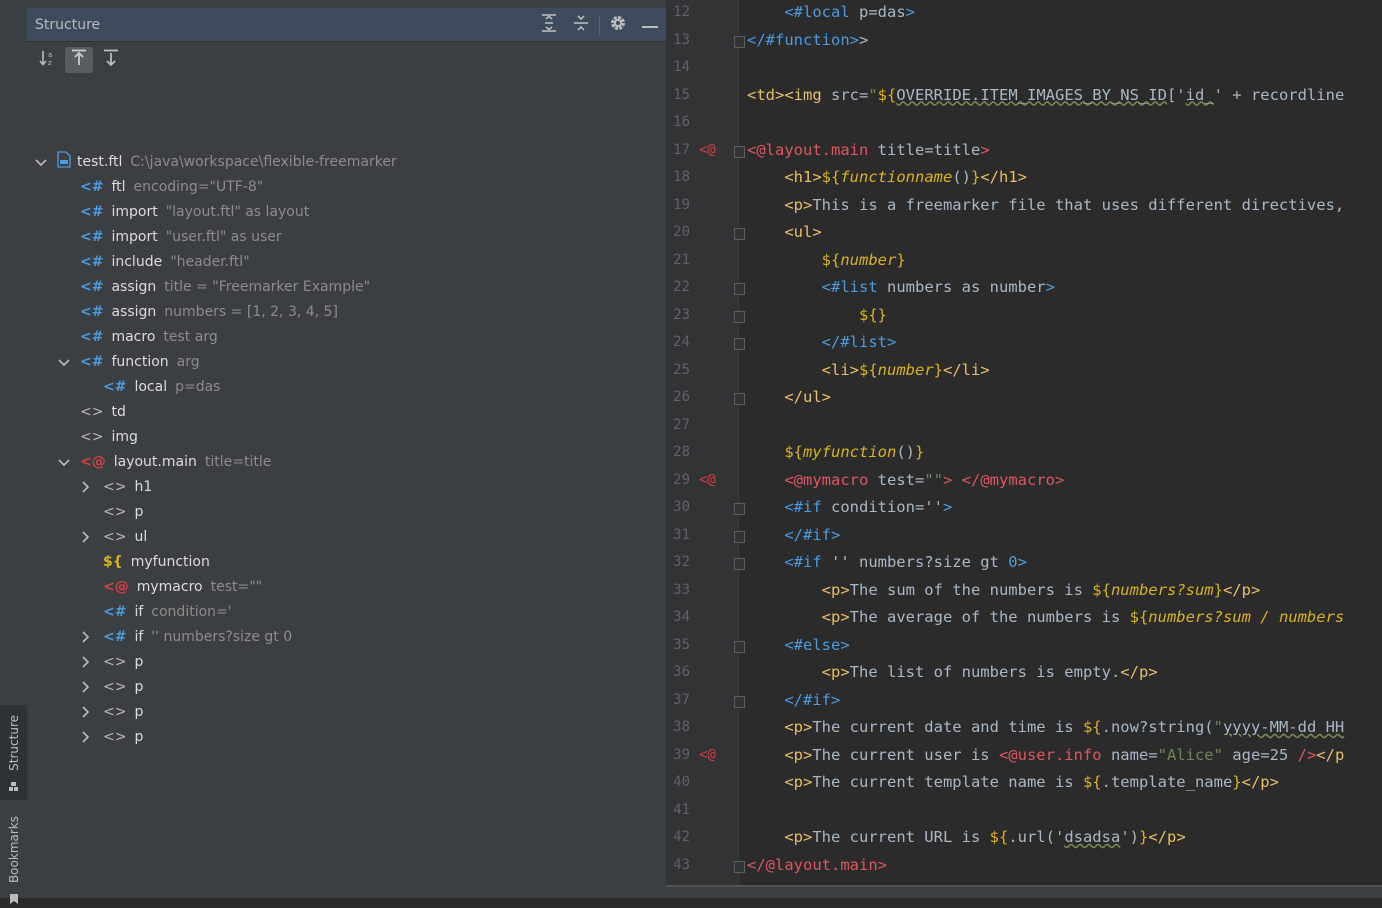 The height and width of the screenshot is (908, 1382). Describe the element at coordinates (952, 672) in the screenshot. I see `code-line: <p>The list of numbers is empty.</p>` at that location.